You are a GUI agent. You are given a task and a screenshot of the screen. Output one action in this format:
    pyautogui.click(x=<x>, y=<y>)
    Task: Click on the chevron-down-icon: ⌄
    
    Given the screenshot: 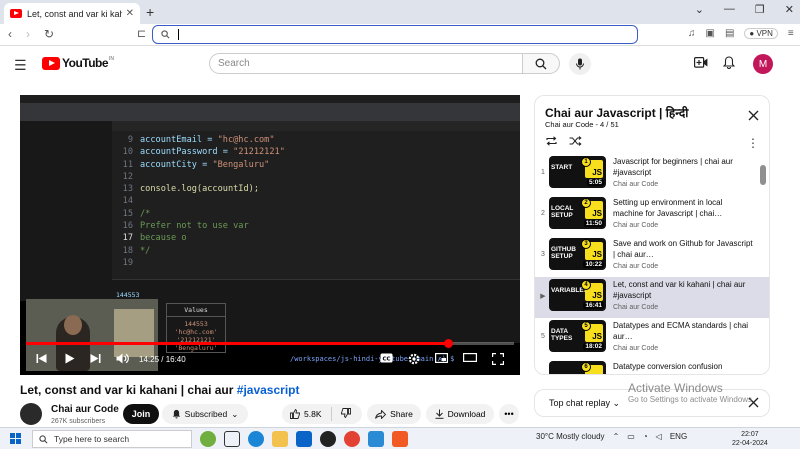 What is the action you would take?
    pyautogui.click(x=699, y=9)
    